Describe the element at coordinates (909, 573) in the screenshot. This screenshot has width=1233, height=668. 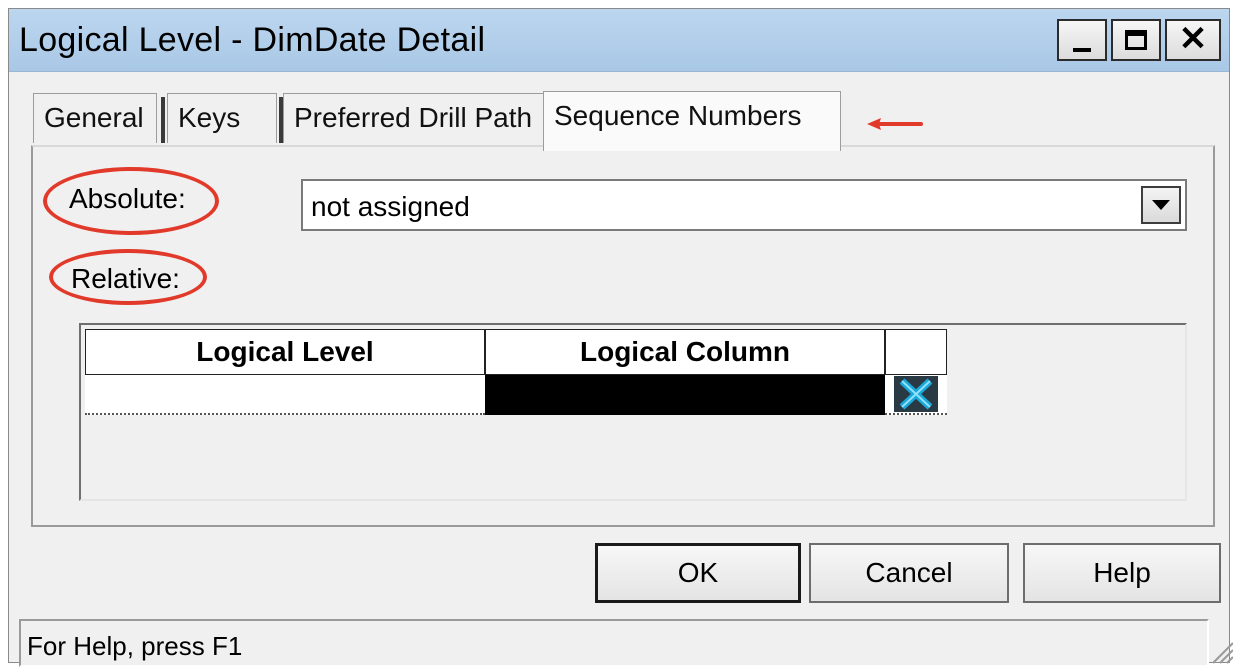
I see `cancel-button: Cancel` at that location.